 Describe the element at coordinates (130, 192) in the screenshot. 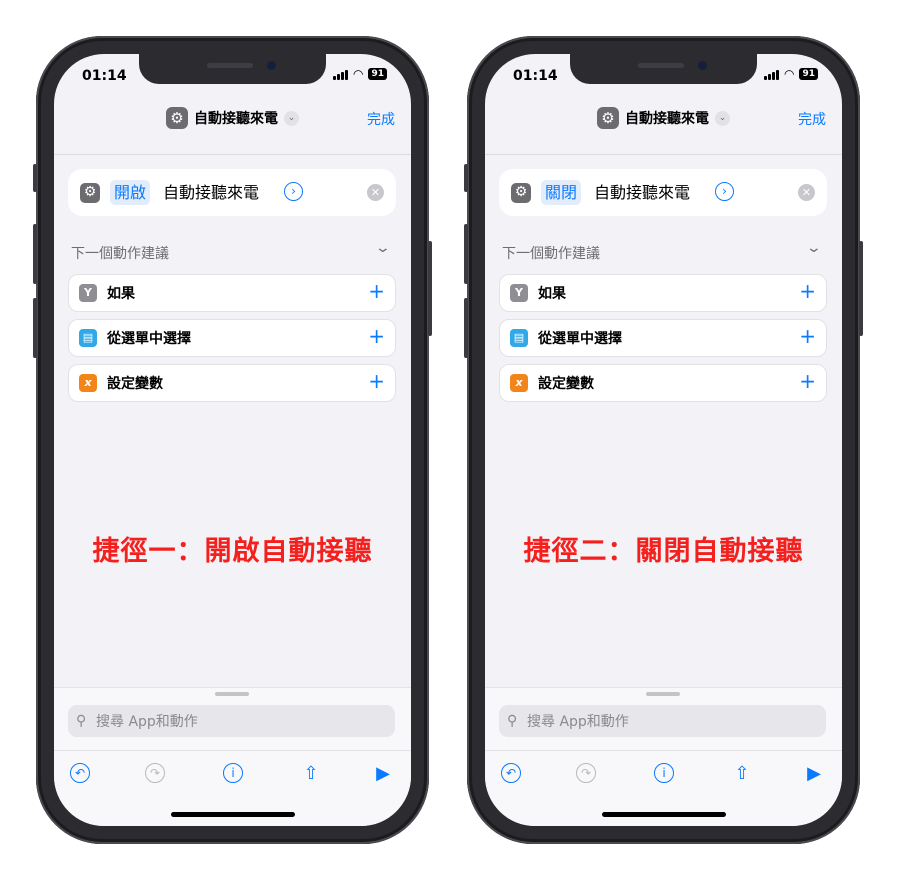

I see `toggle-parameter: 開啟` at that location.